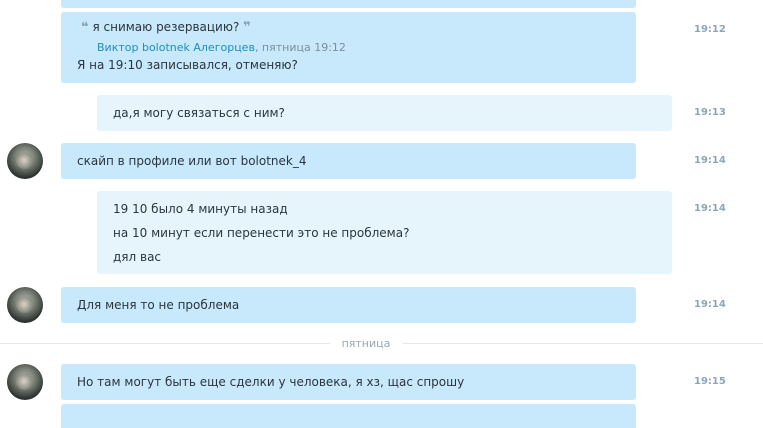  Describe the element at coordinates (192, 161) in the screenshot. I see `message-text: скайп в профиле или вот bolotnek_4` at that location.